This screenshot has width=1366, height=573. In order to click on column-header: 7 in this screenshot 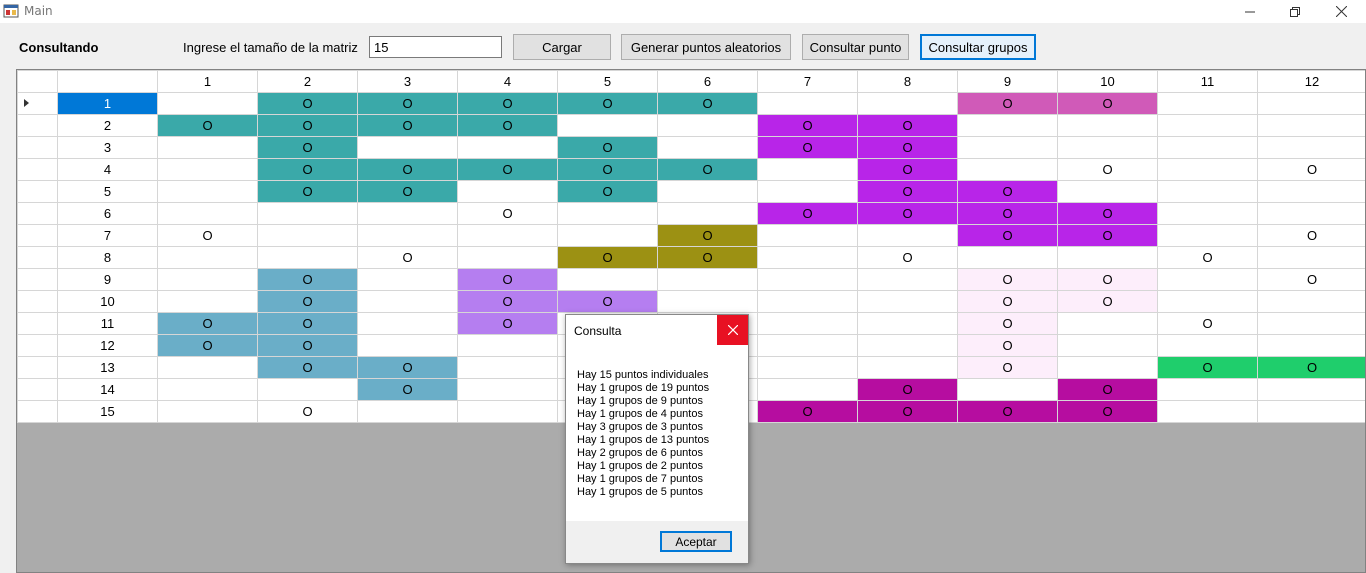, I will do `click(807, 81)`.